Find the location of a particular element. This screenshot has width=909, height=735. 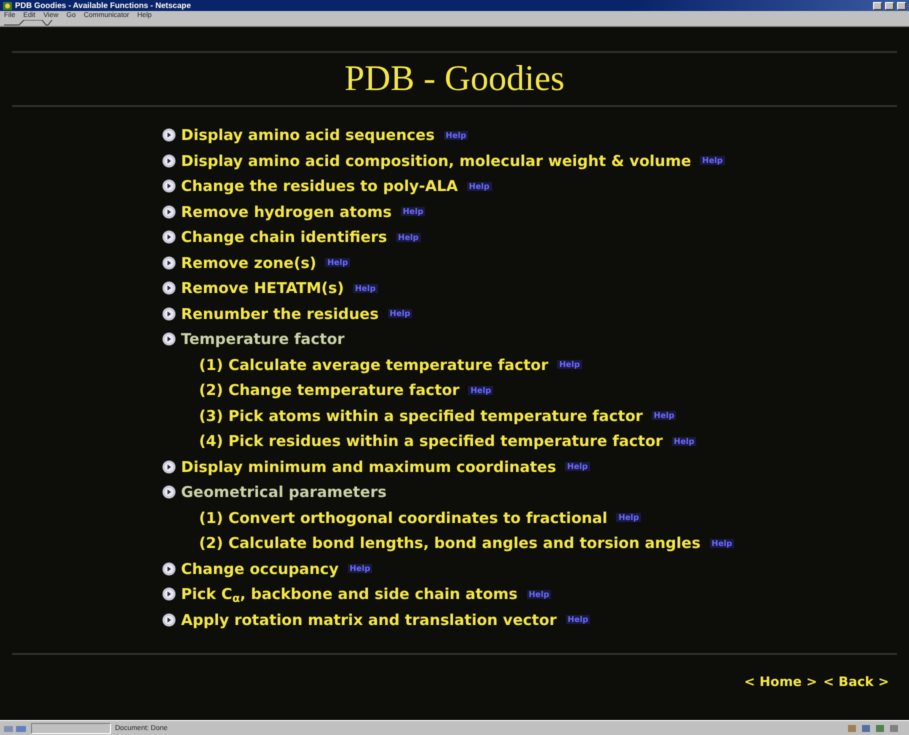

function-link: Change chain identifiers is located at coordinates (284, 237).